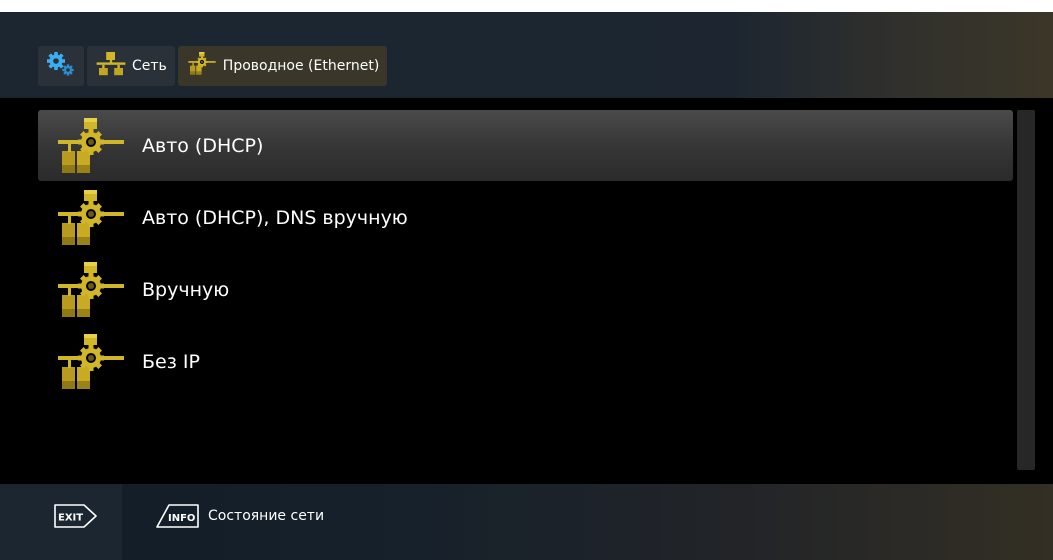  I want to click on list-item-label: Авто (DHCP), so click(203, 145).